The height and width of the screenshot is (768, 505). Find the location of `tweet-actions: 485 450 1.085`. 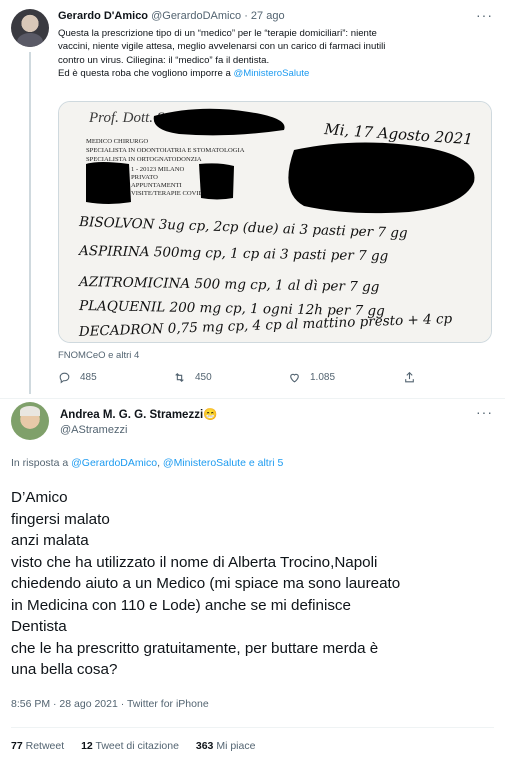

tweet-actions: 485 450 1.085 is located at coordinates (268, 379).